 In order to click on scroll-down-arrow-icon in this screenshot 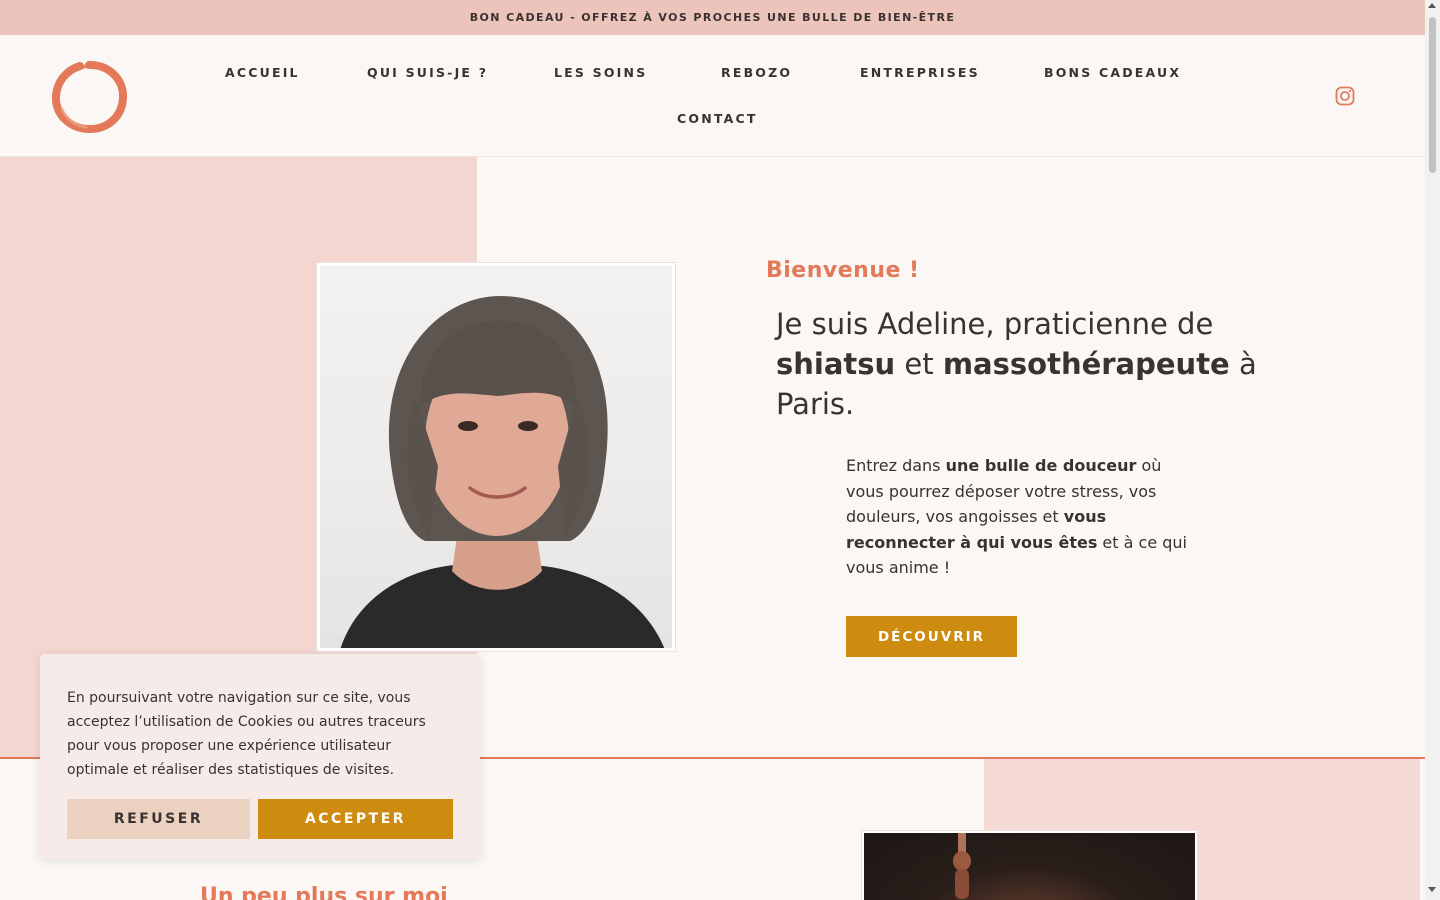, I will do `click(1432, 889)`.